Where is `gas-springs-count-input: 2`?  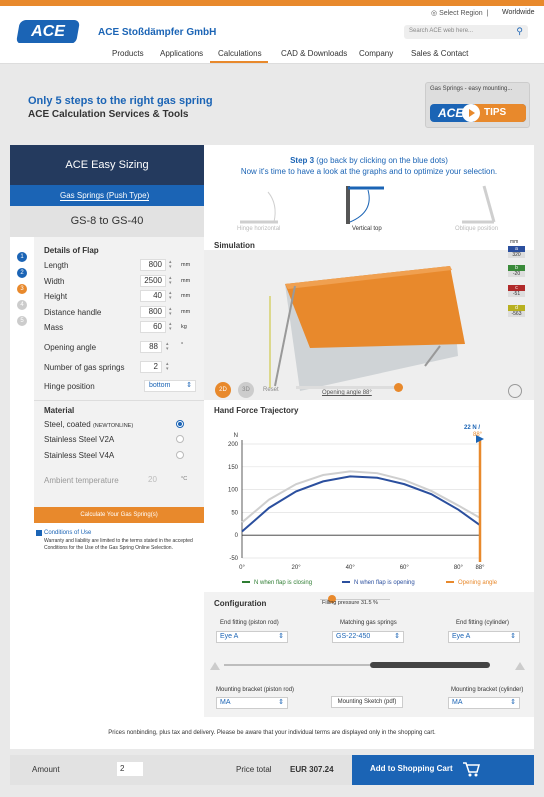 gas-springs-count-input: 2 is located at coordinates (151, 367).